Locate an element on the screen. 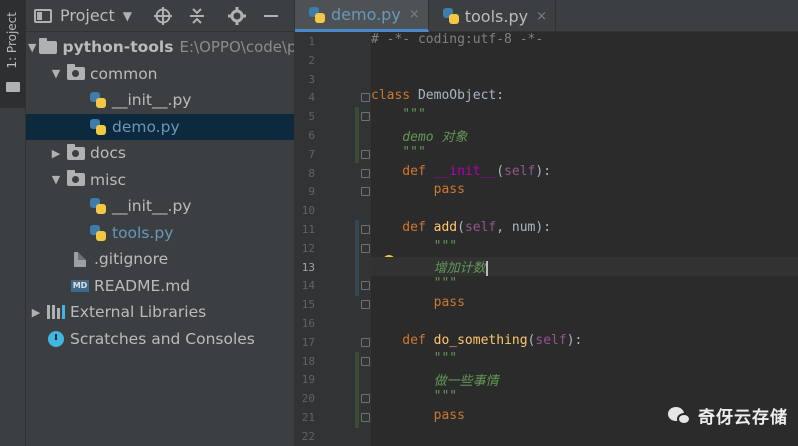  tree-item-common-init: __init__.py is located at coordinates (160, 100).